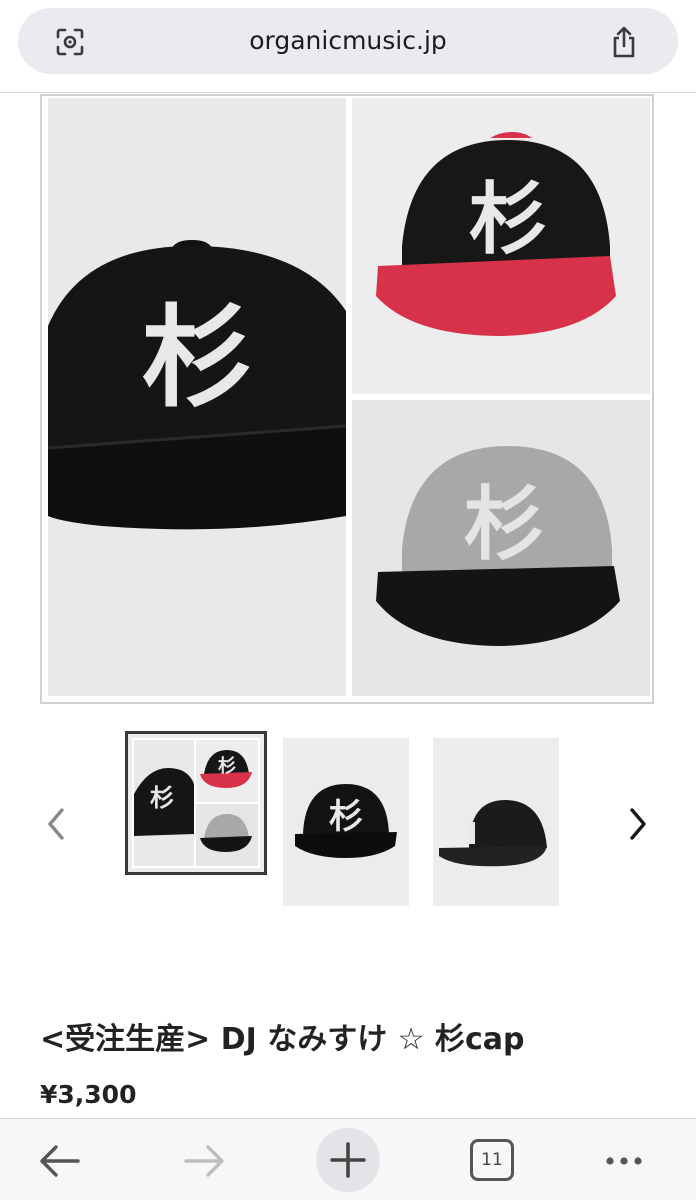  What do you see at coordinates (637, 824) in the screenshot?
I see `chevron-right-icon` at bounding box center [637, 824].